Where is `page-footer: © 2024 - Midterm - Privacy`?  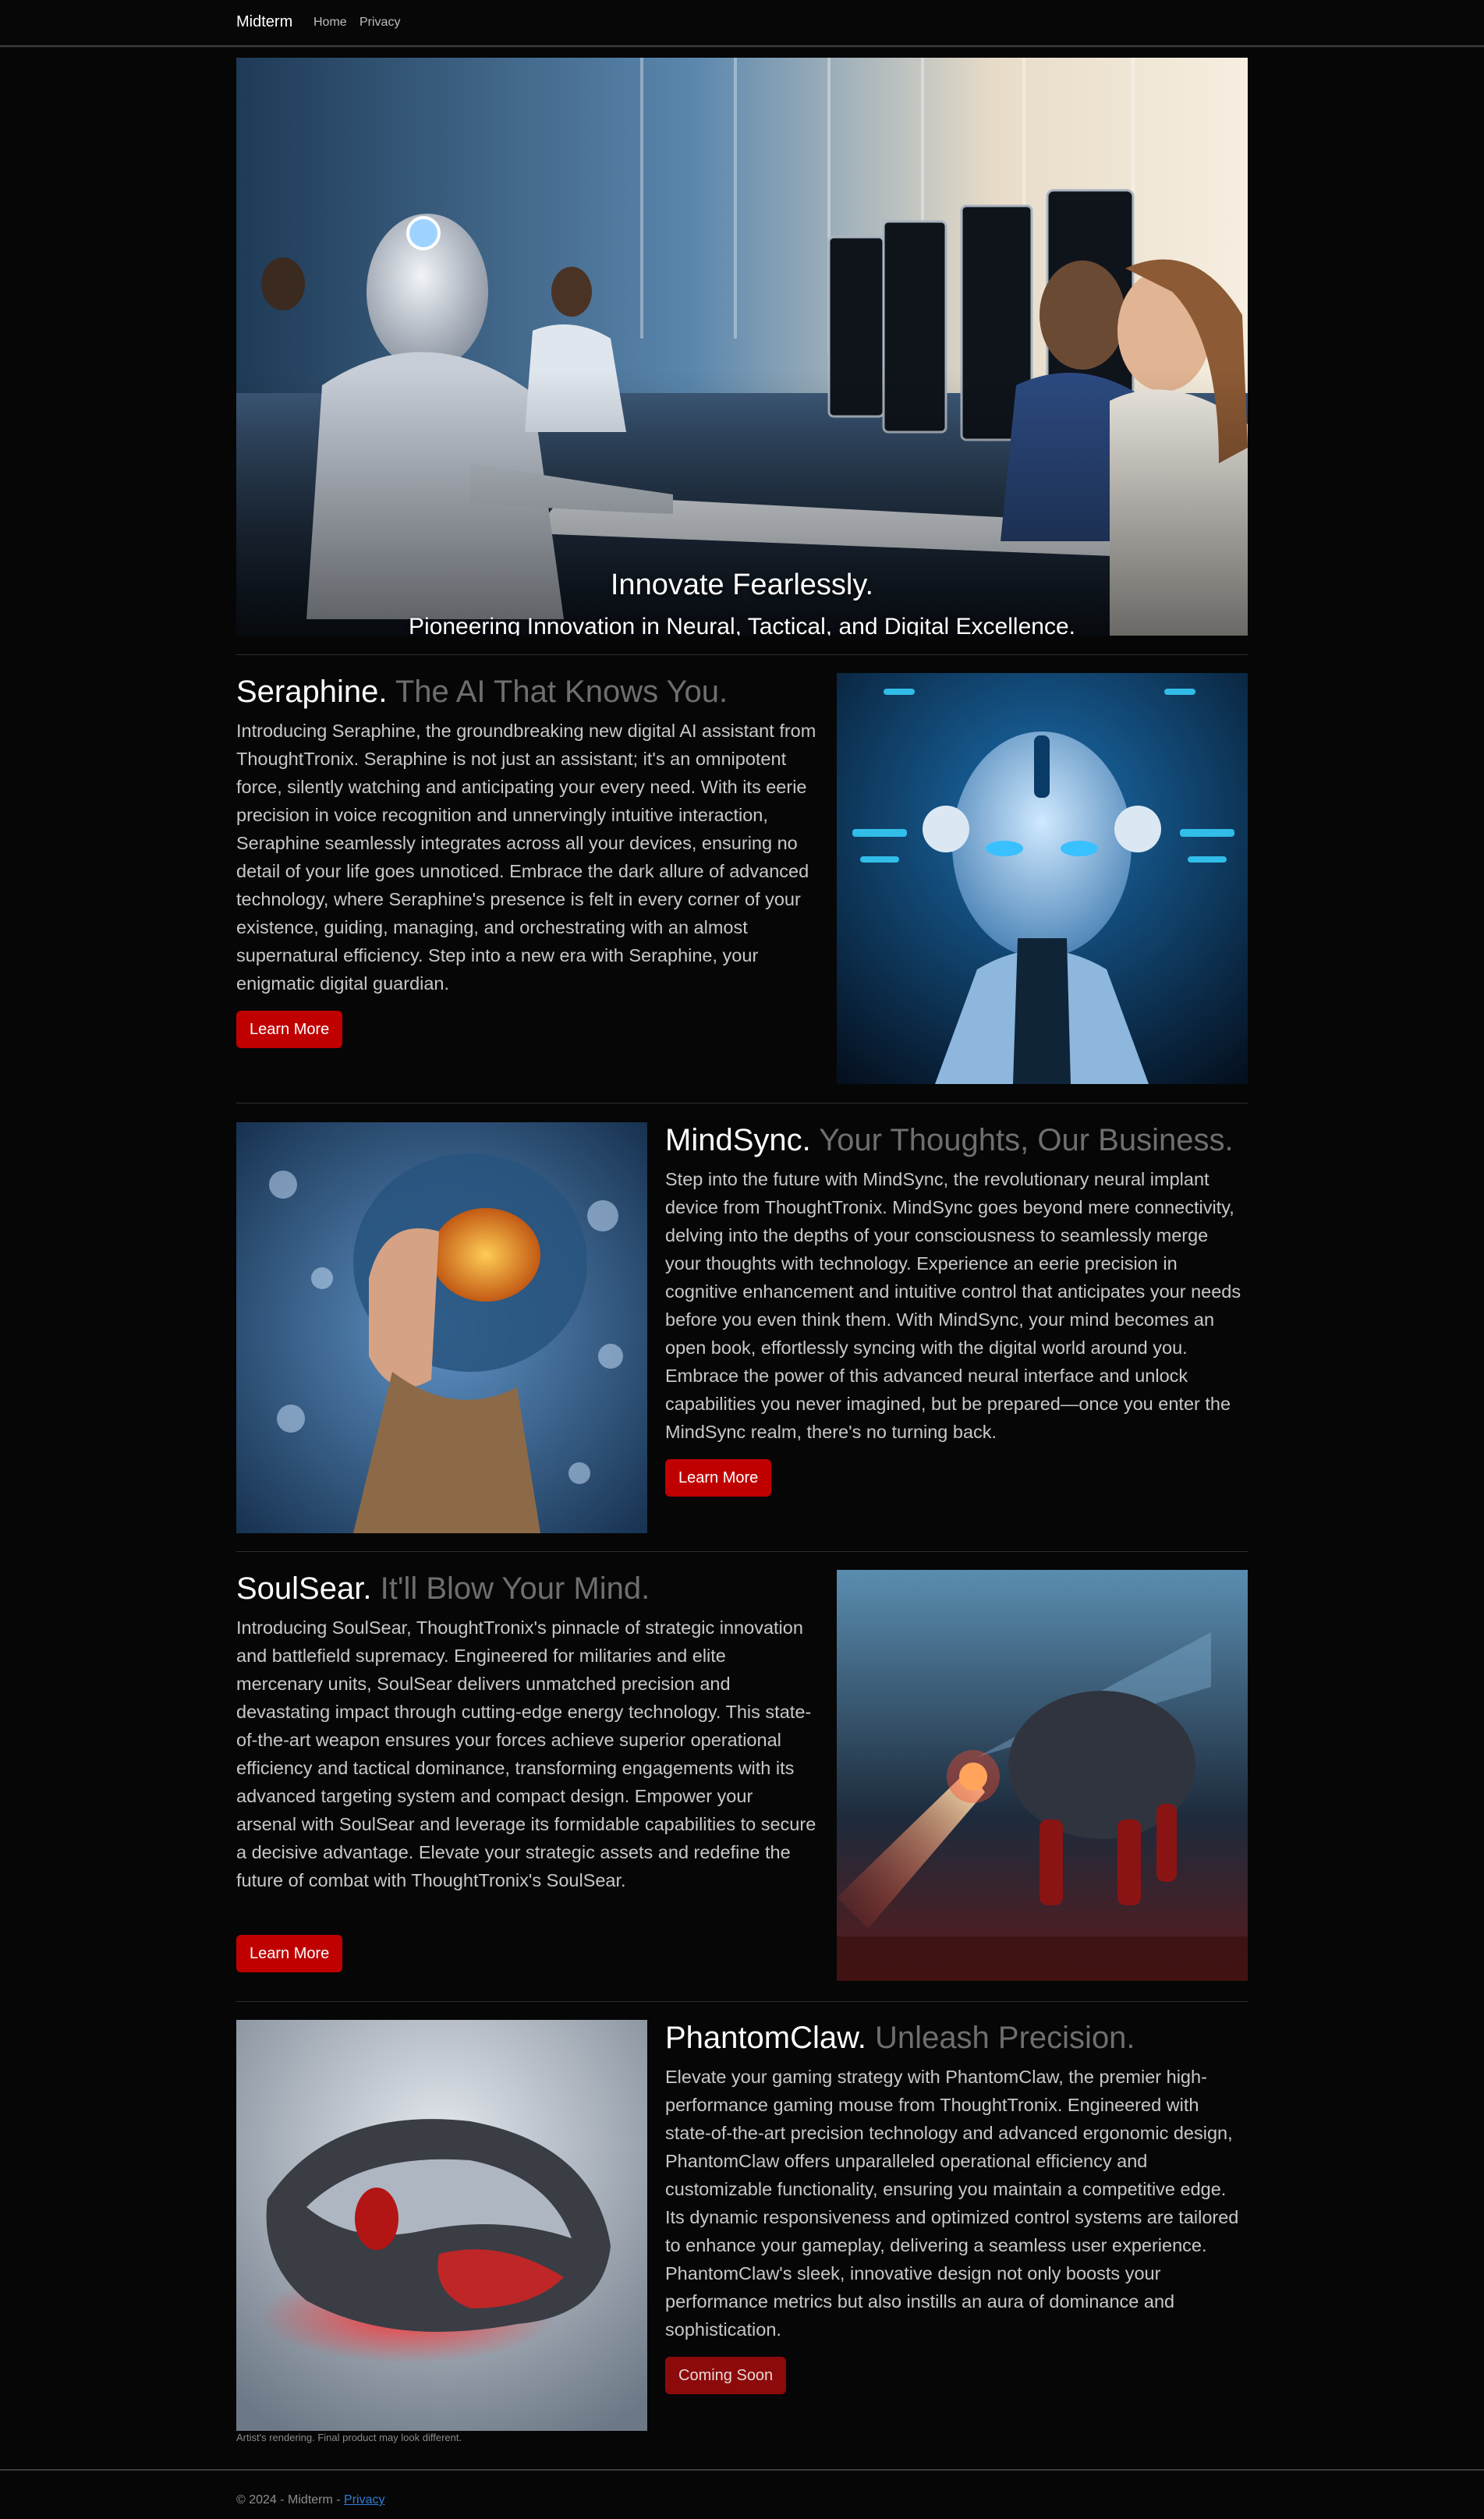
page-footer: © 2024 - Midterm - Privacy is located at coordinates (742, 2494).